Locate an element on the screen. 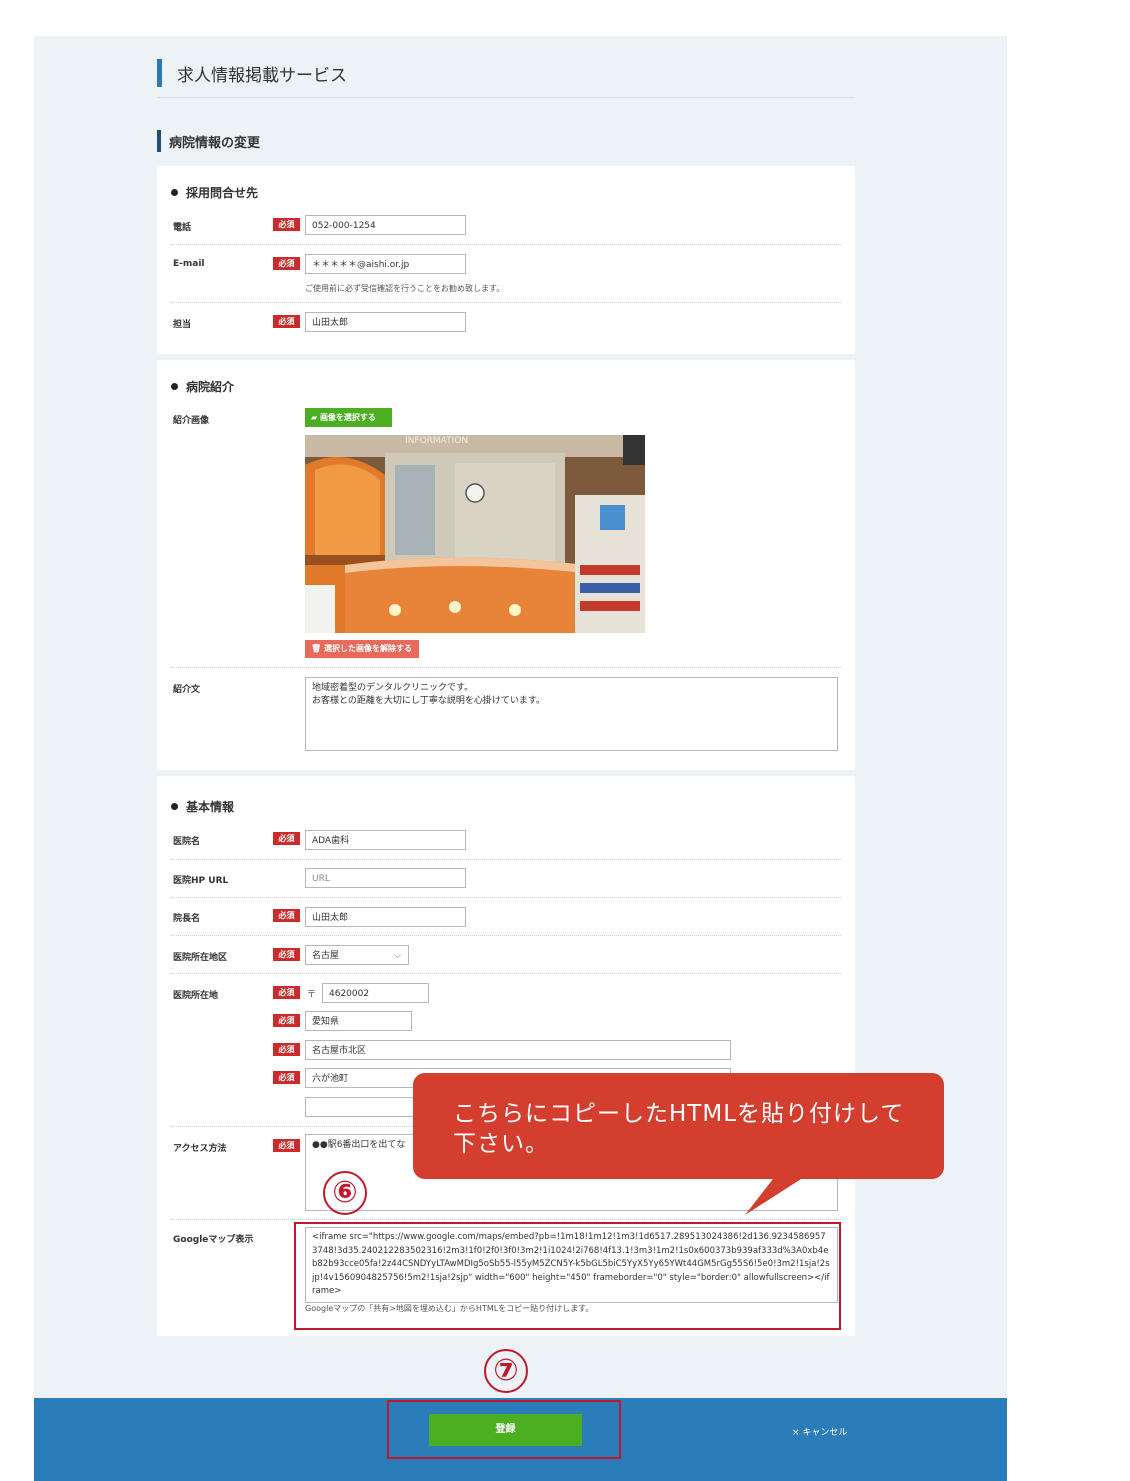  image-icon: ▰ is located at coordinates (315, 417).